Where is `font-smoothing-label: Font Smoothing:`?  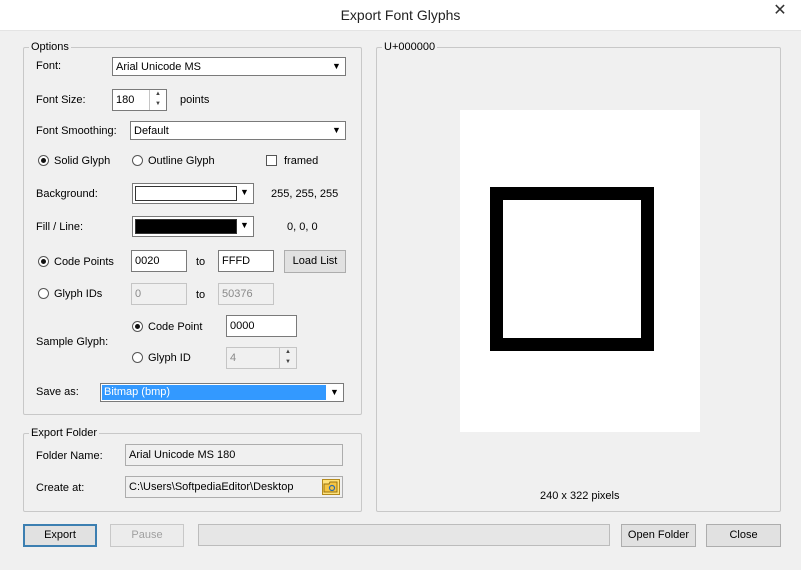 font-smoothing-label: Font Smoothing: is located at coordinates (76, 131).